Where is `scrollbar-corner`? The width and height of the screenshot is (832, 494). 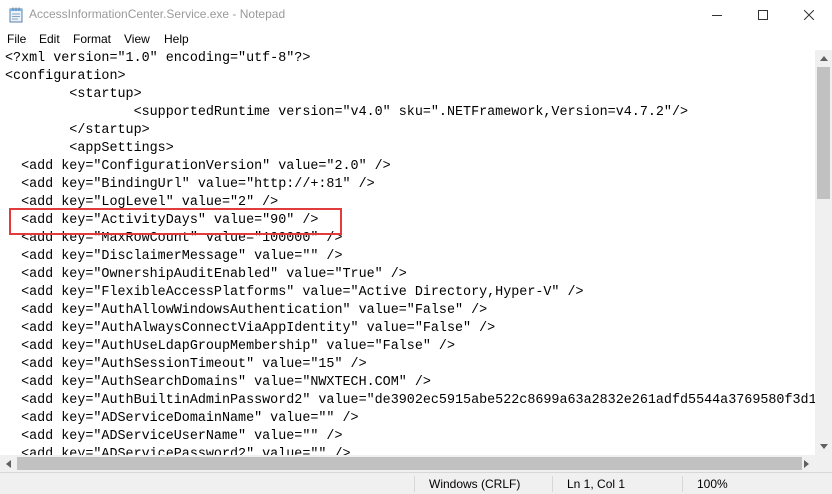 scrollbar-corner is located at coordinates (823, 463).